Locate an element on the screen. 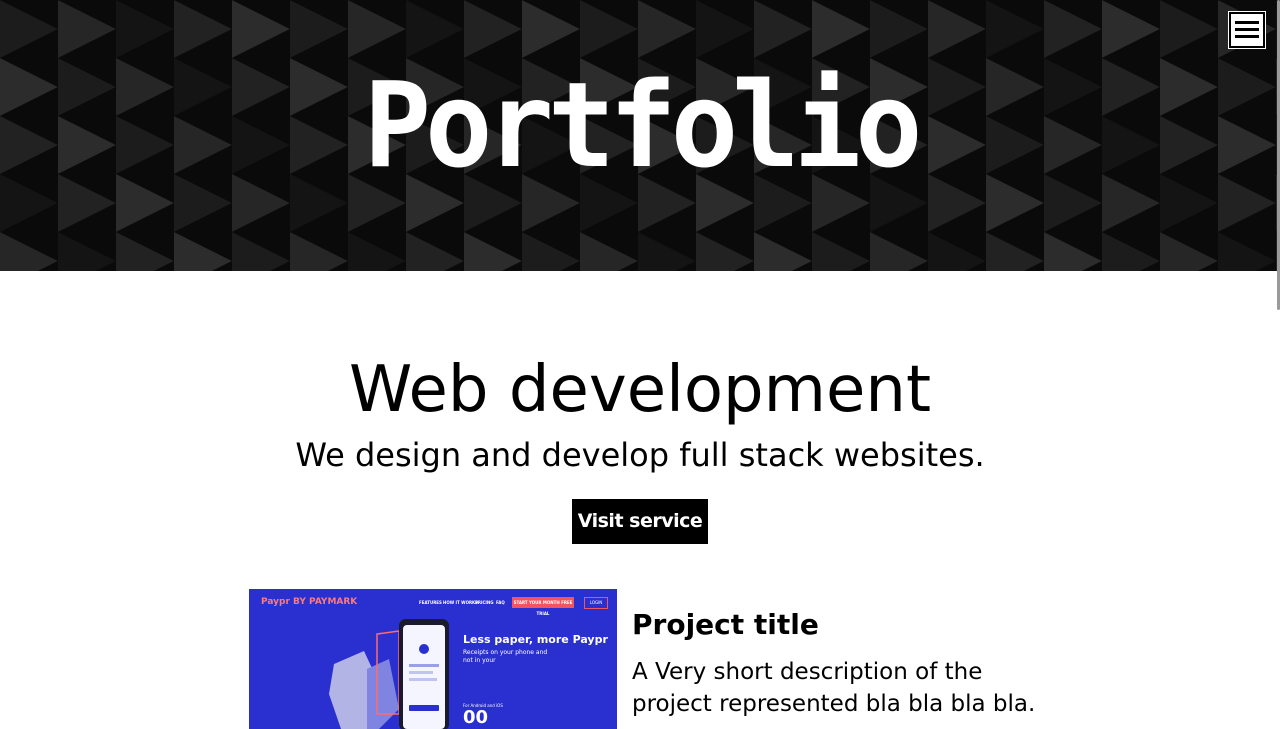 This screenshot has height=729, width=1280. visit-service-button: Visit service is located at coordinates (640, 521).